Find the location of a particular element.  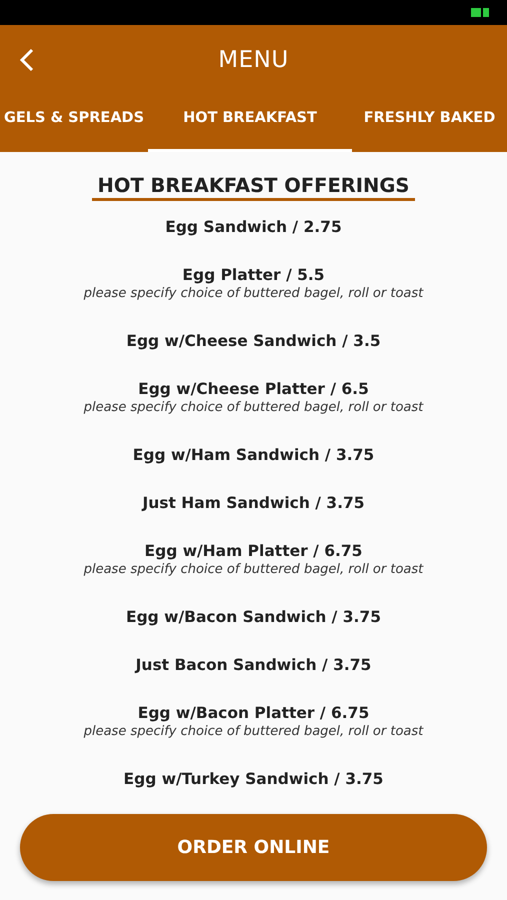

item-name: Egg w/Ham Platter / 6.75 is located at coordinates (253, 551).